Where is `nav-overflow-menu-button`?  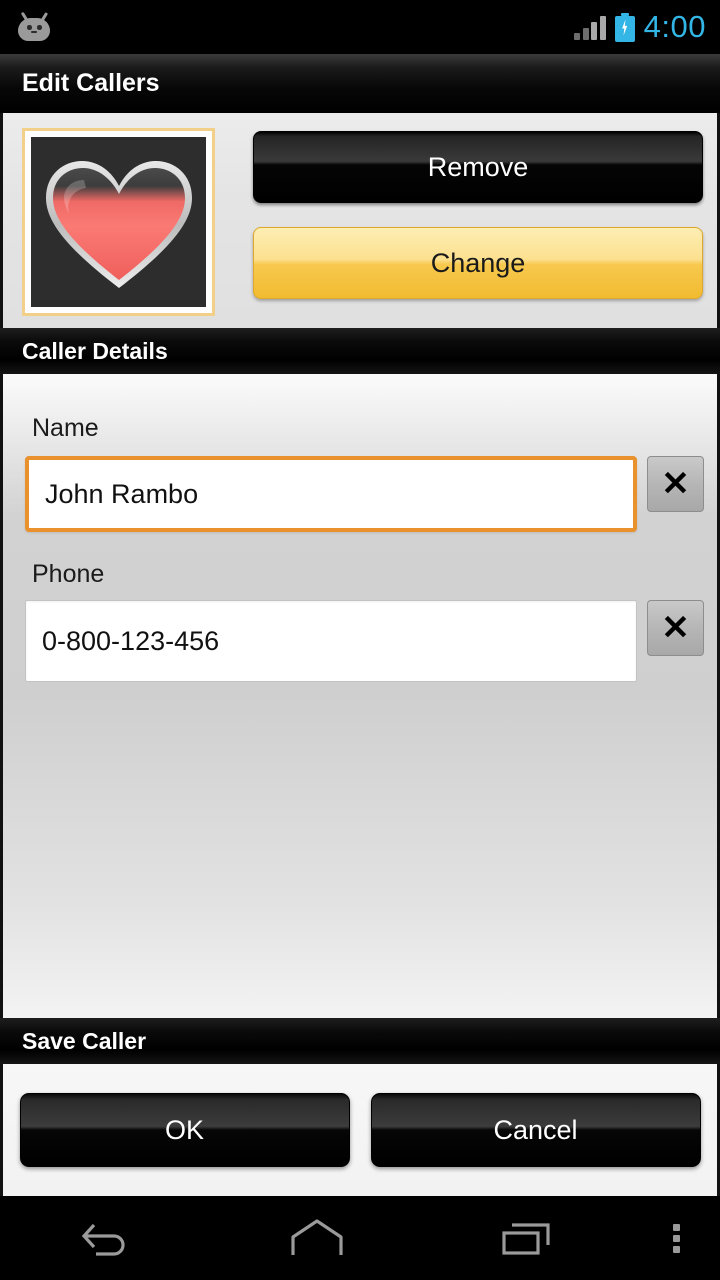
nav-overflow-menu-button is located at coordinates (677, 1238).